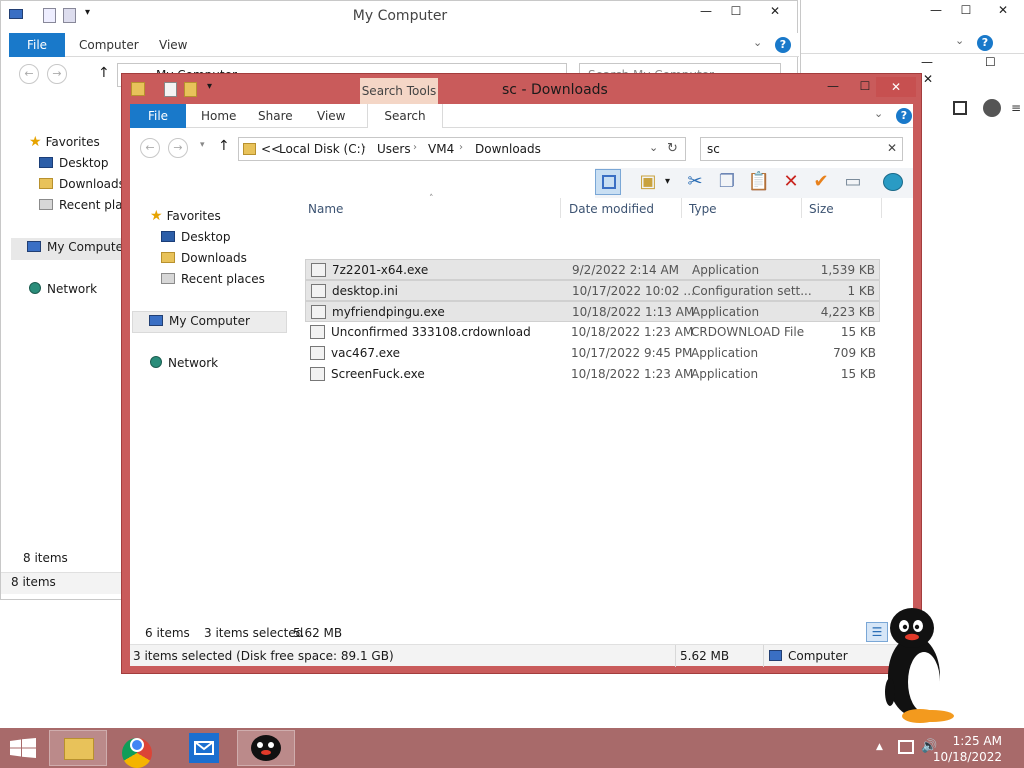 This screenshot has width=1024, height=768. What do you see at coordinates (109, 45) in the screenshot?
I see `computer-tab: Computer` at bounding box center [109, 45].